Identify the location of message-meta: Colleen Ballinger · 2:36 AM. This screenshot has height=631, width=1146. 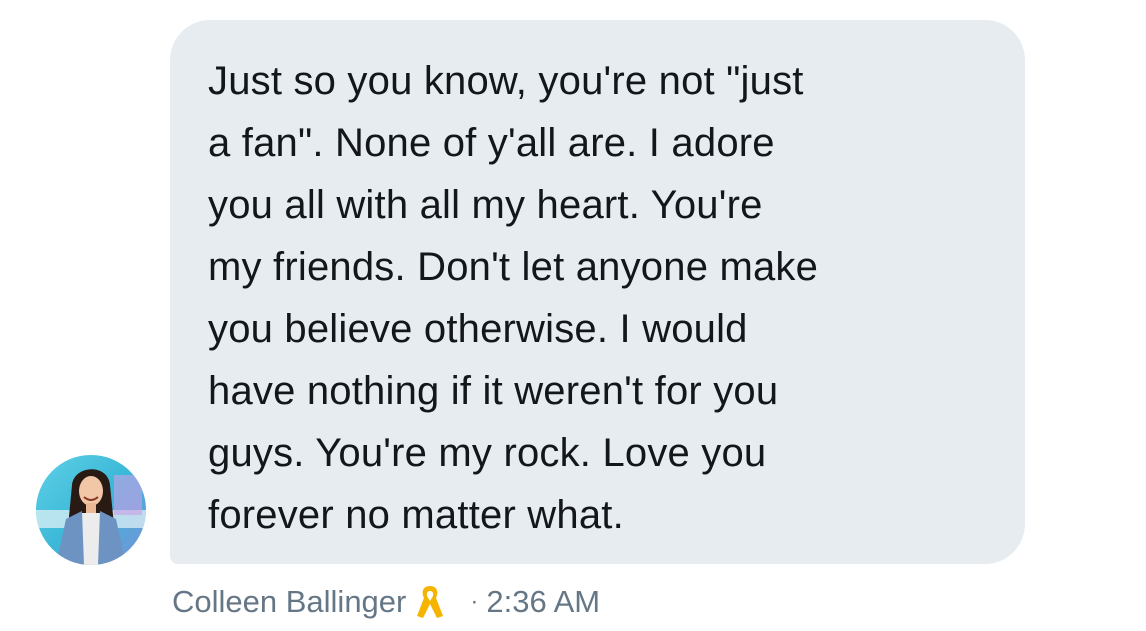
(386, 602).